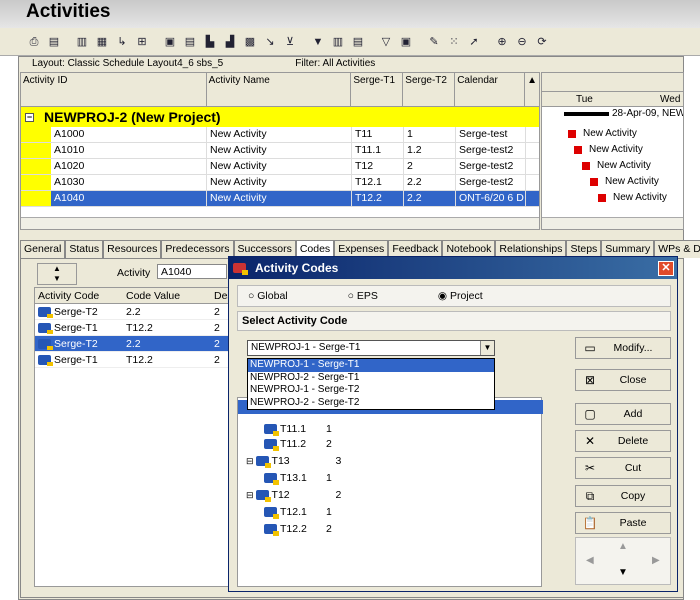  What do you see at coordinates (666, 268) in the screenshot?
I see `close-icon: ✕` at bounding box center [666, 268].